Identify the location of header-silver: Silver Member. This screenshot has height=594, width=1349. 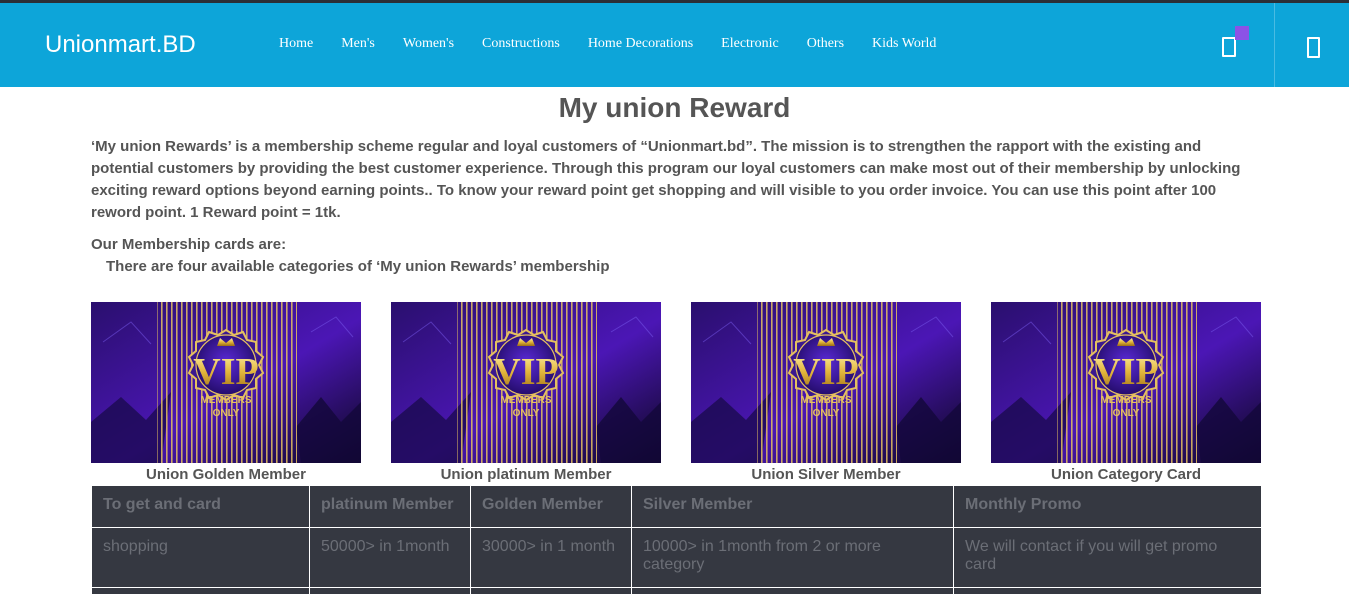
(792, 506).